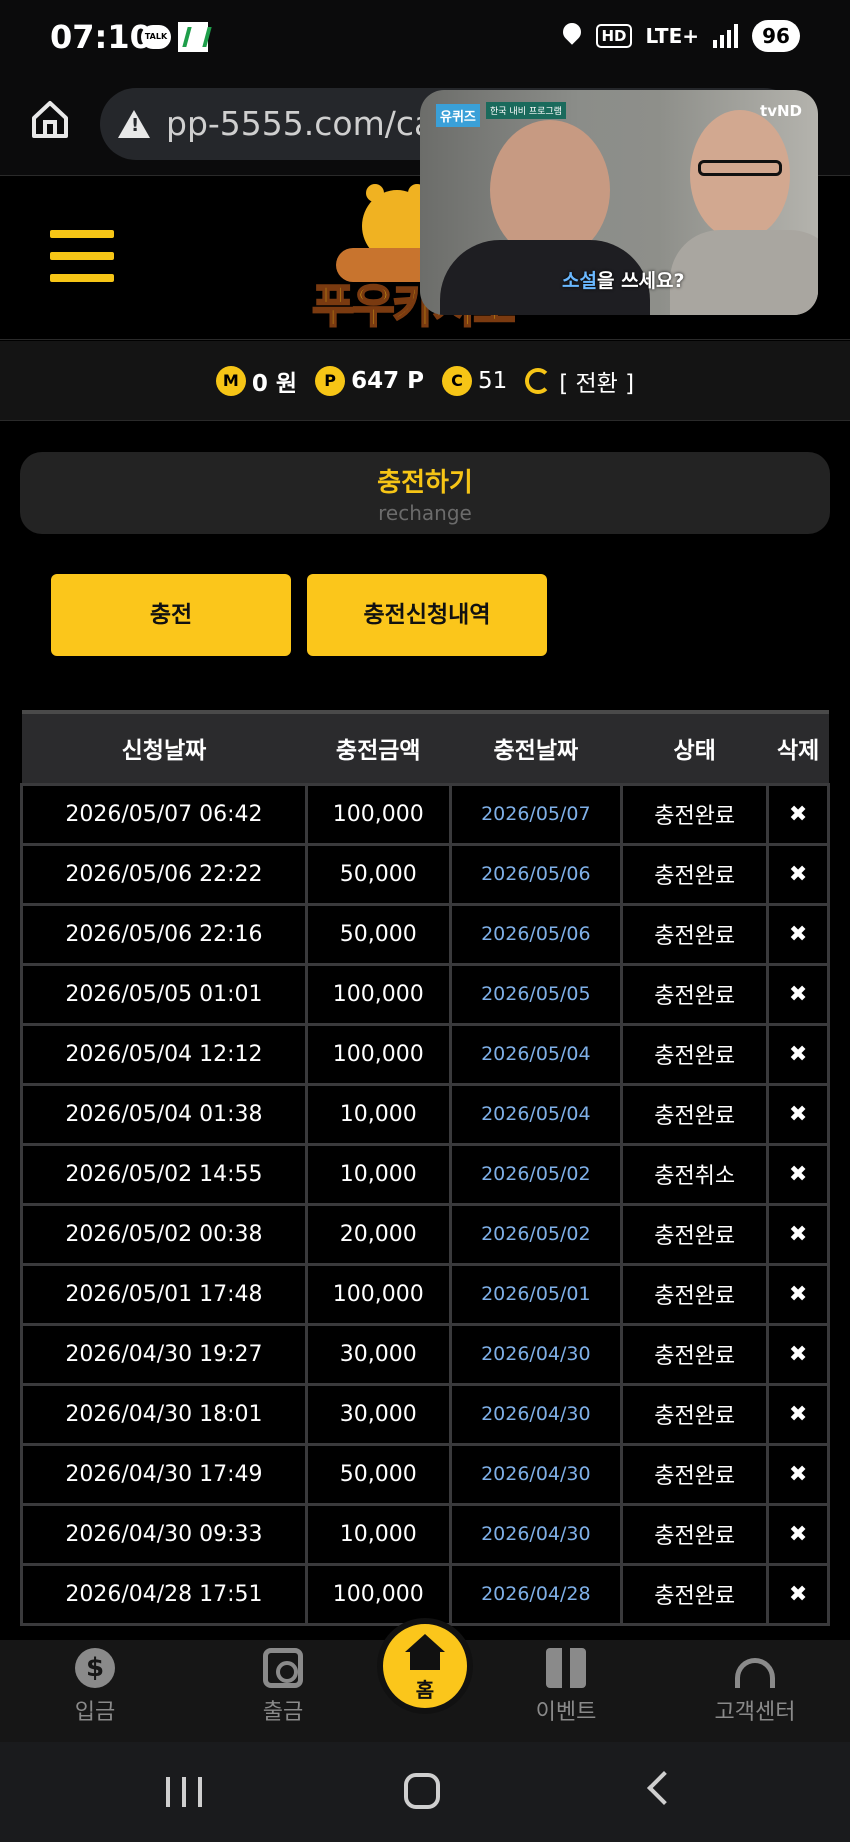 This screenshot has height=1842, width=850. What do you see at coordinates (681, 36) in the screenshot?
I see `status-right-group: HD LTE+ 96` at bounding box center [681, 36].